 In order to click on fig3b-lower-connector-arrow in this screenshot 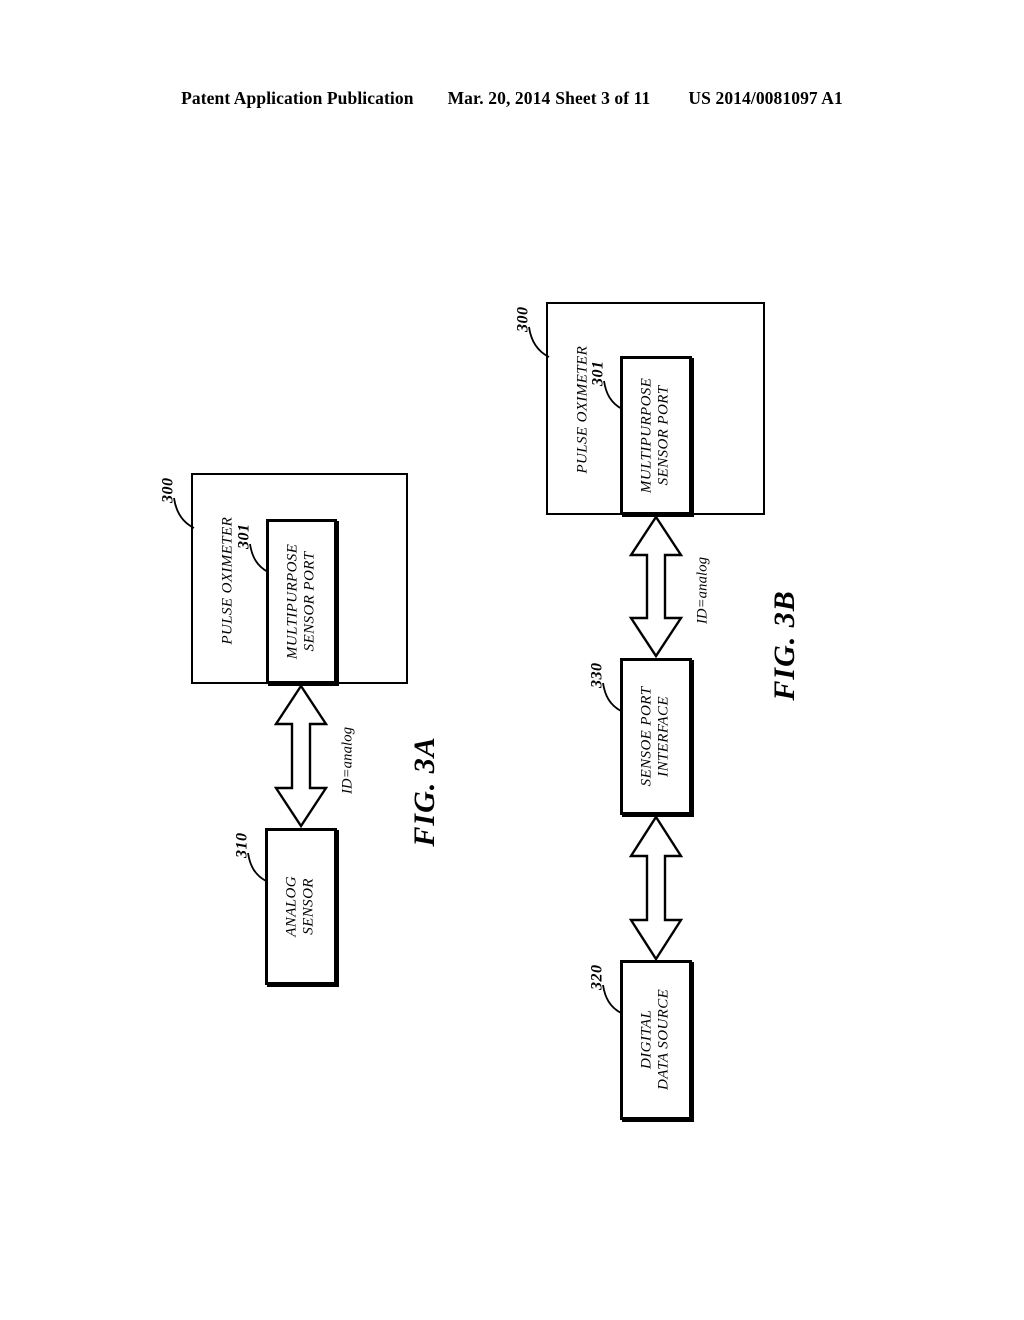, I will do `click(656, 888)`.